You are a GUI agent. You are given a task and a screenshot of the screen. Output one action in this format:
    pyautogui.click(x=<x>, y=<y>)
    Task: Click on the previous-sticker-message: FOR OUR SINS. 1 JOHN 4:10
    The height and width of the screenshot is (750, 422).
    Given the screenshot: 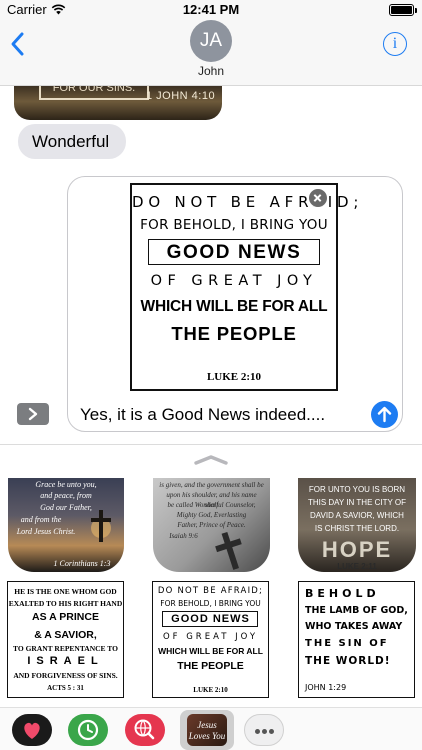 What is the action you would take?
    pyautogui.click(x=118, y=103)
    